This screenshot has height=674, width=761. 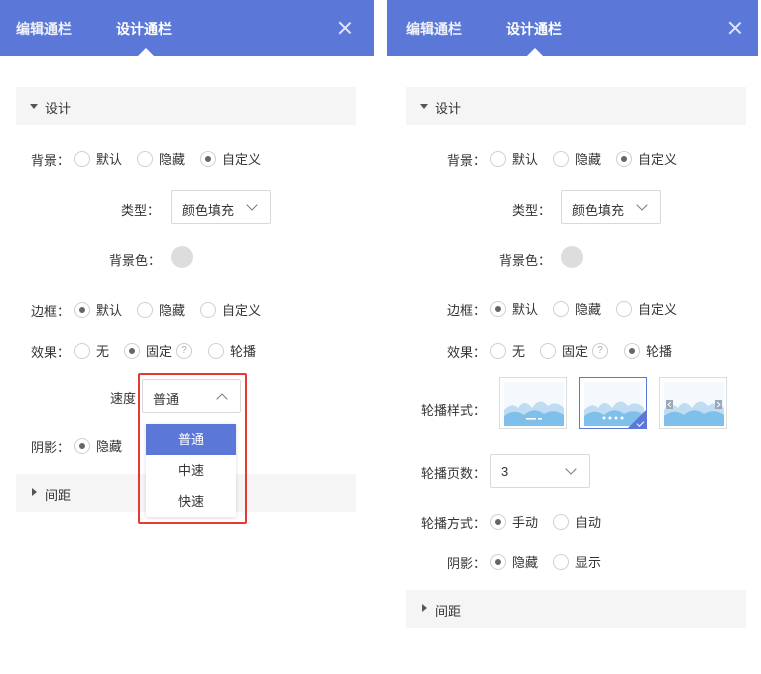 I want to click on active-tab-indicator, so click(x=146, y=52).